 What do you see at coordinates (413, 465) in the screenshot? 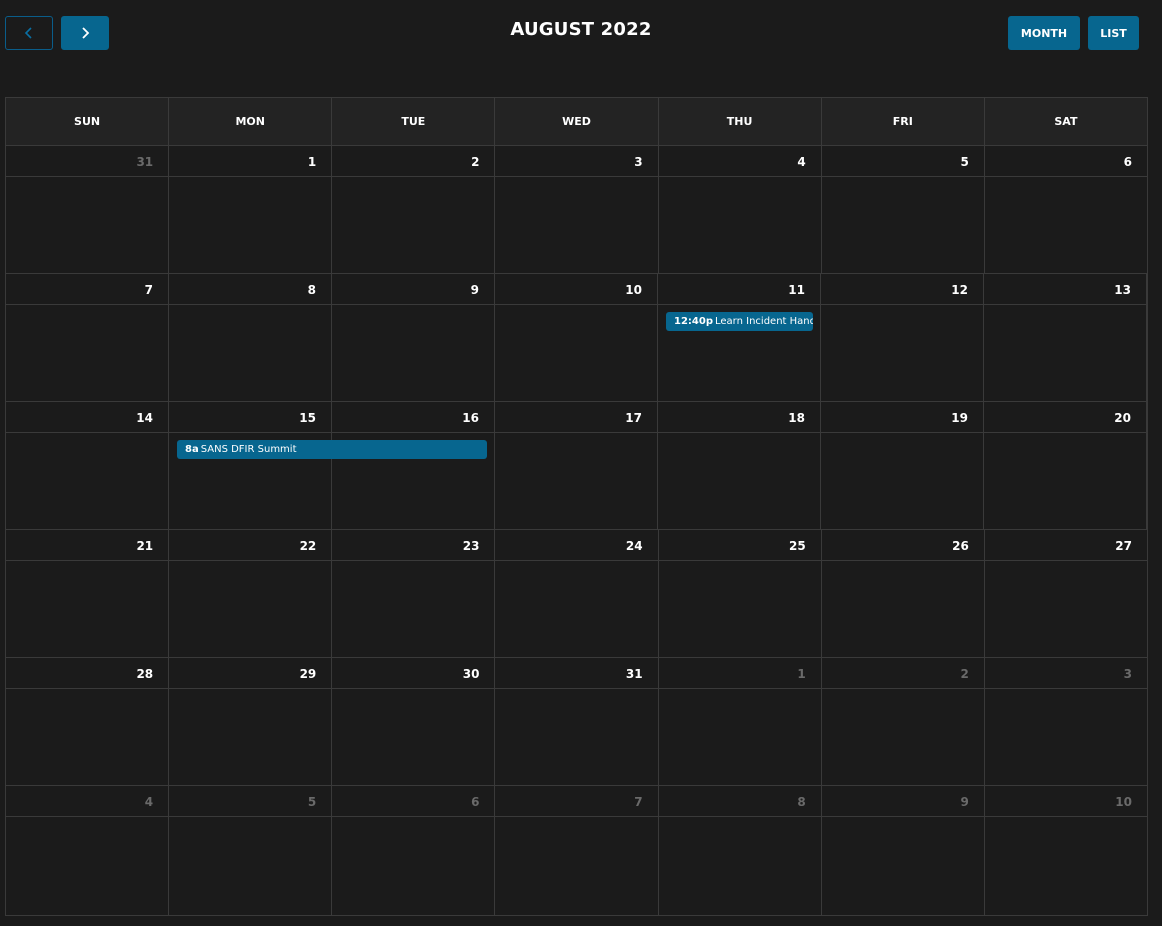
I see `day-cell: 16` at bounding box center [413, 465].